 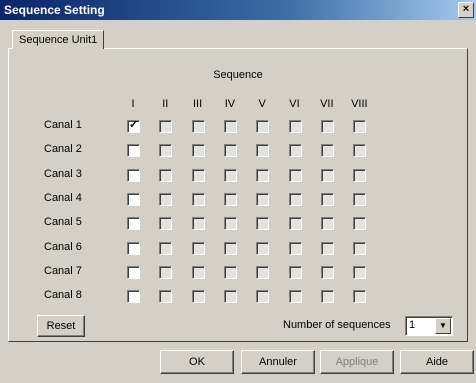 I want to click on row-label: Canal 1, so click(x=63, y=125).